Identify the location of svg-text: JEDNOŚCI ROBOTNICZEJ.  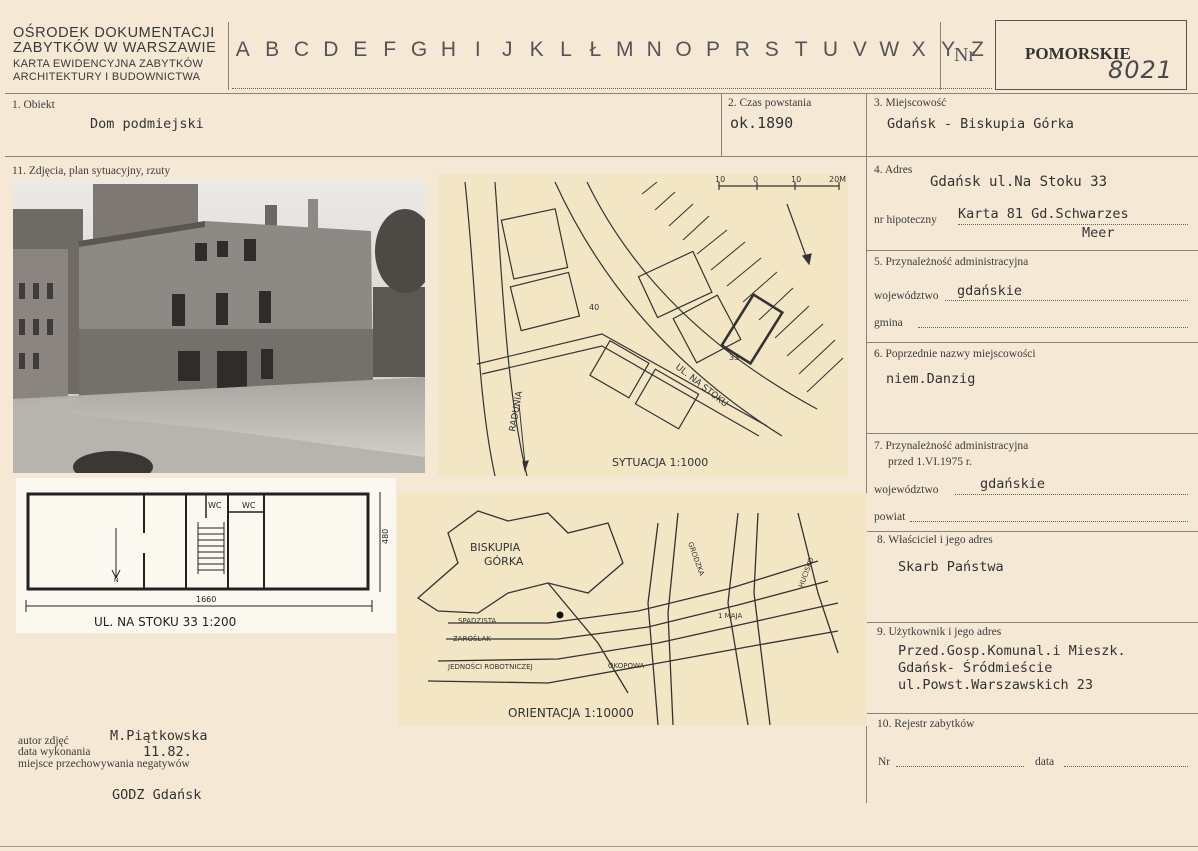
(490, 666).